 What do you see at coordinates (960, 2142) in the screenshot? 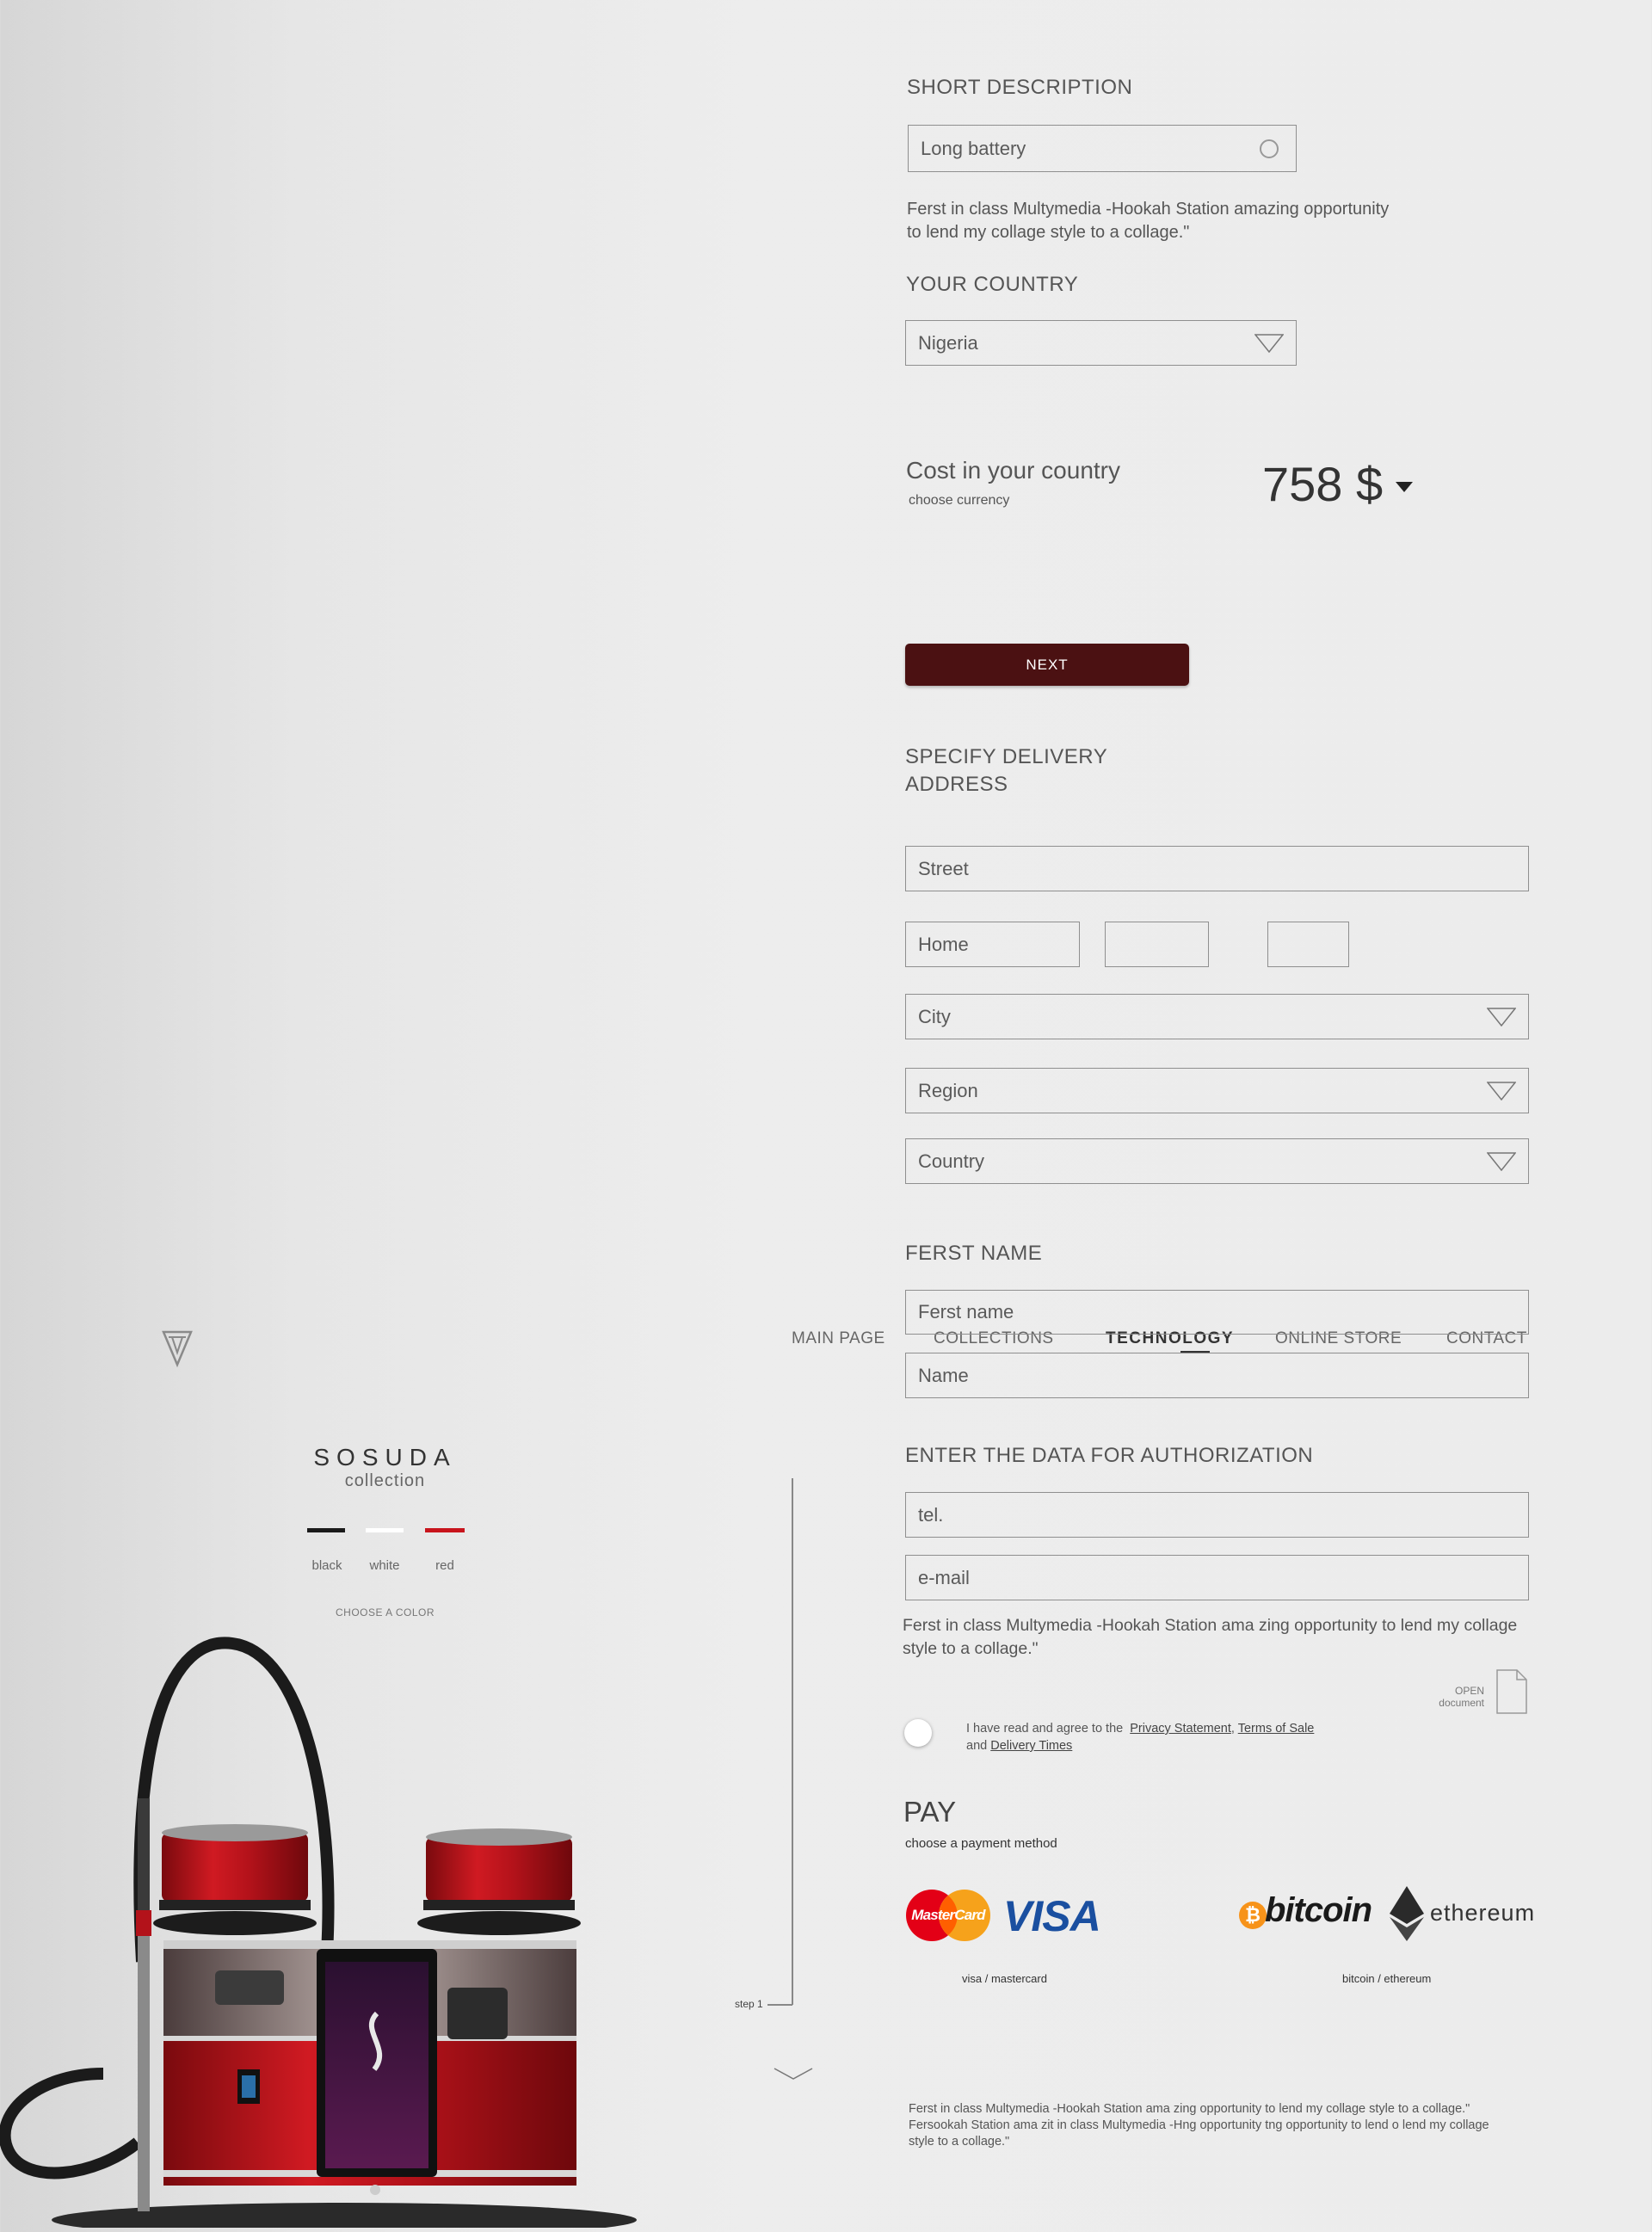
I see `footer-line3: style to a collage."` at bounding box center [960, 2142].